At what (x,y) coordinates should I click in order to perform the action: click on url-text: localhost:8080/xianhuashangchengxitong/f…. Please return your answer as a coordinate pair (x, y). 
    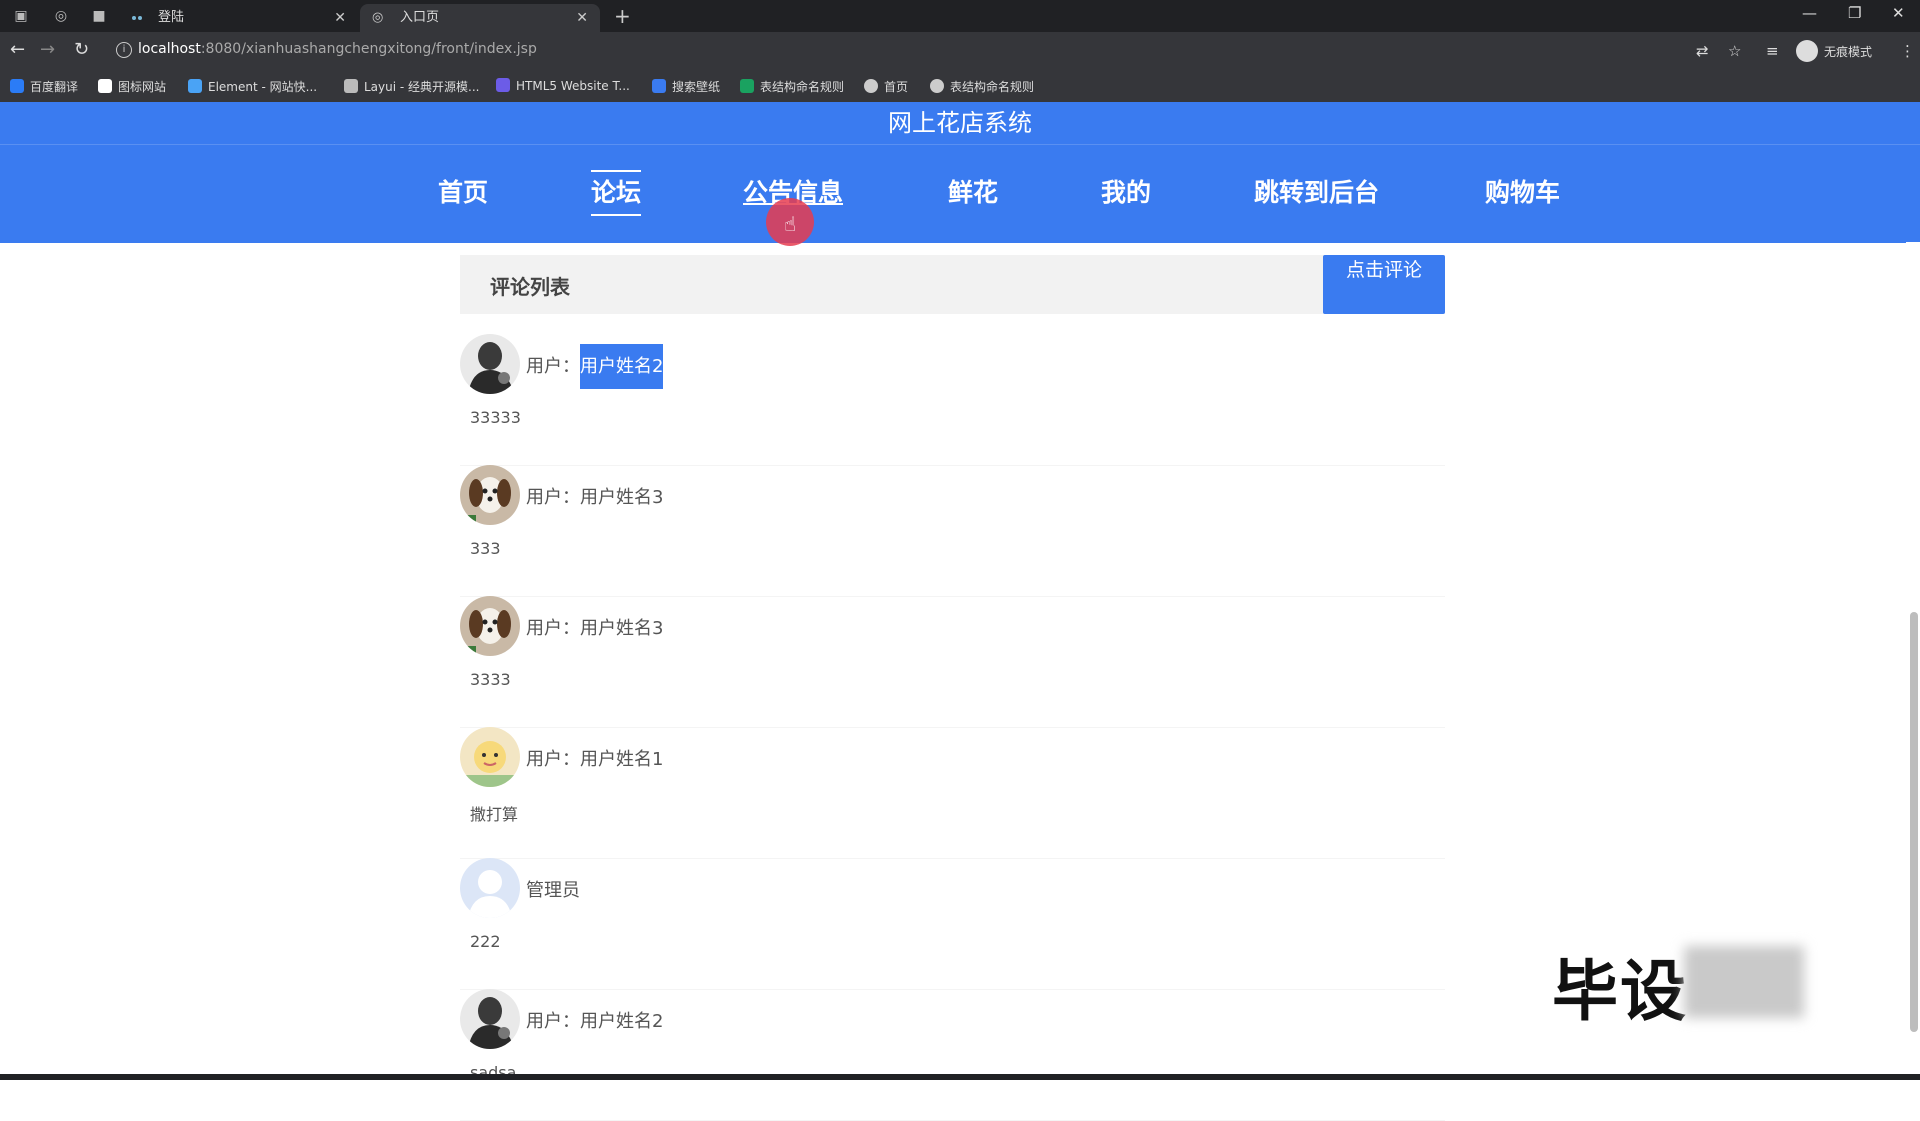
    Looking at the image, I should click on (337, 49).